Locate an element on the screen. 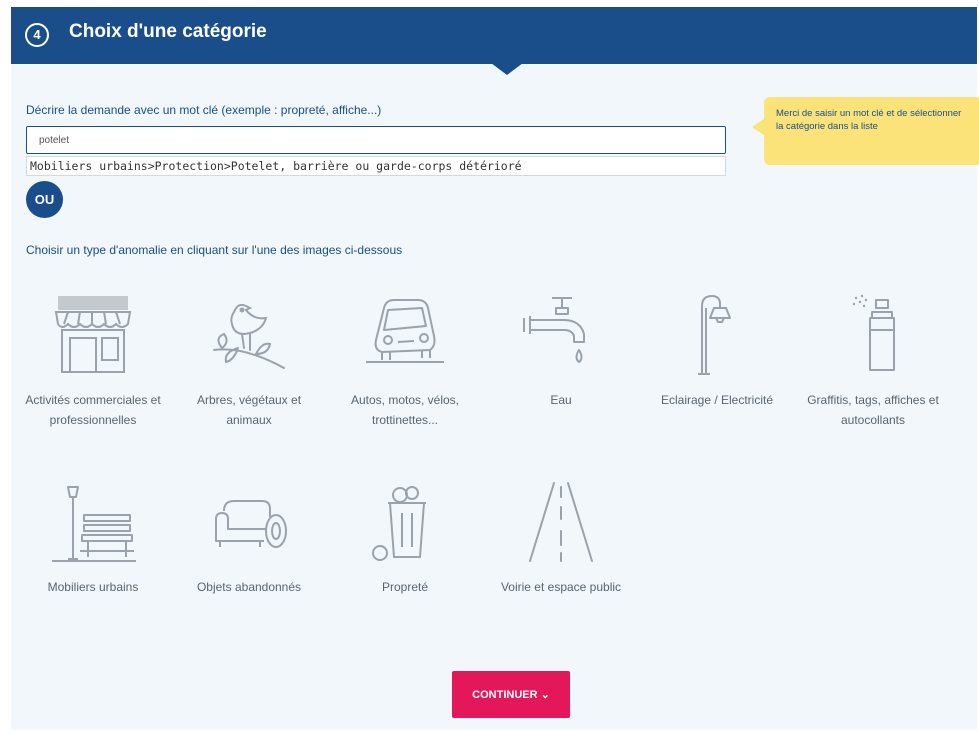 The width and height of the screenshot is (979, 732). keyword-search-input is located at coordinates (376, 140).